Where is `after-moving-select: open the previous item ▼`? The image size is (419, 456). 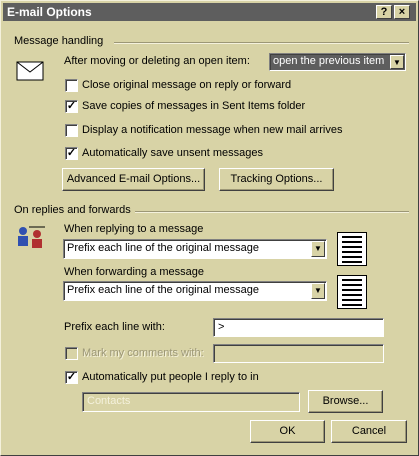
after-moving-select: open the previous item ▼ is located at coordinates (337, 62).